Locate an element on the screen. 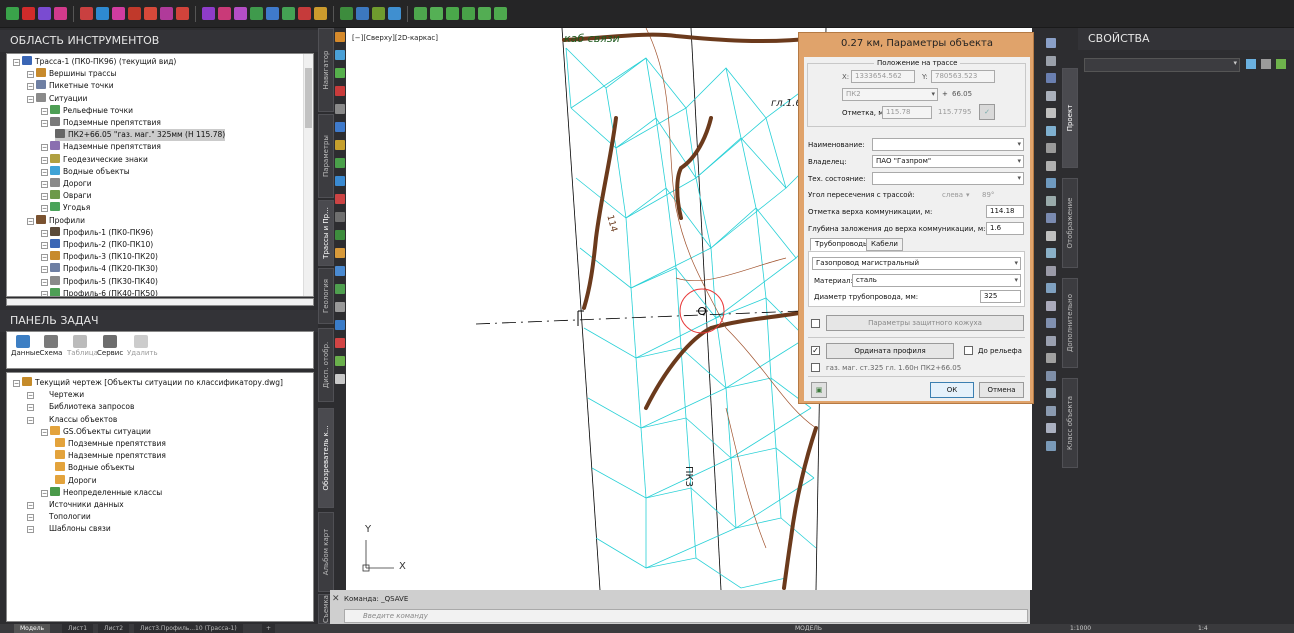  tree-item: − Профиль-5 (ПК30-ПК40) is located at coordinates (99, 281).